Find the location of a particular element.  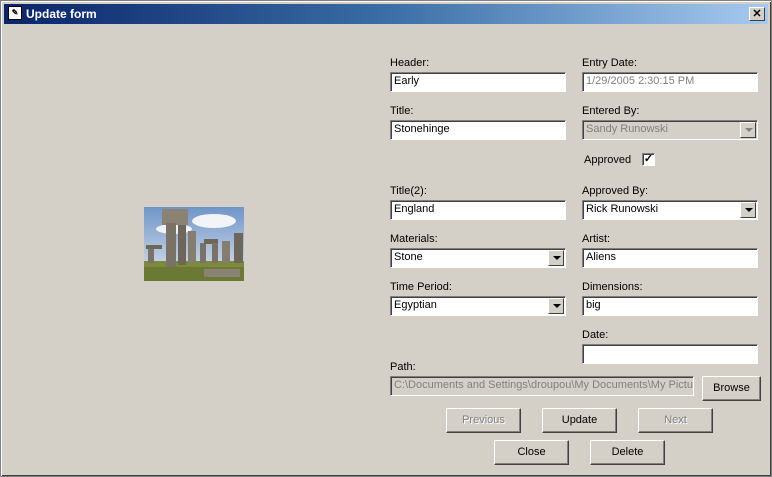

title-input: Stonehinge is located at coordinates (478, 130).